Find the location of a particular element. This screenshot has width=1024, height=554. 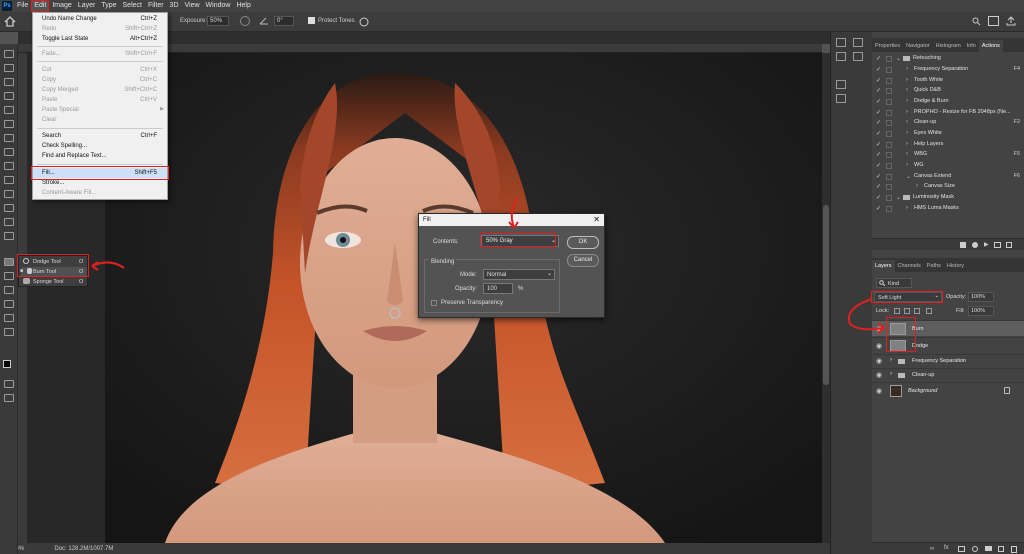

menu-type: Type is located at coordinates (108, 6).